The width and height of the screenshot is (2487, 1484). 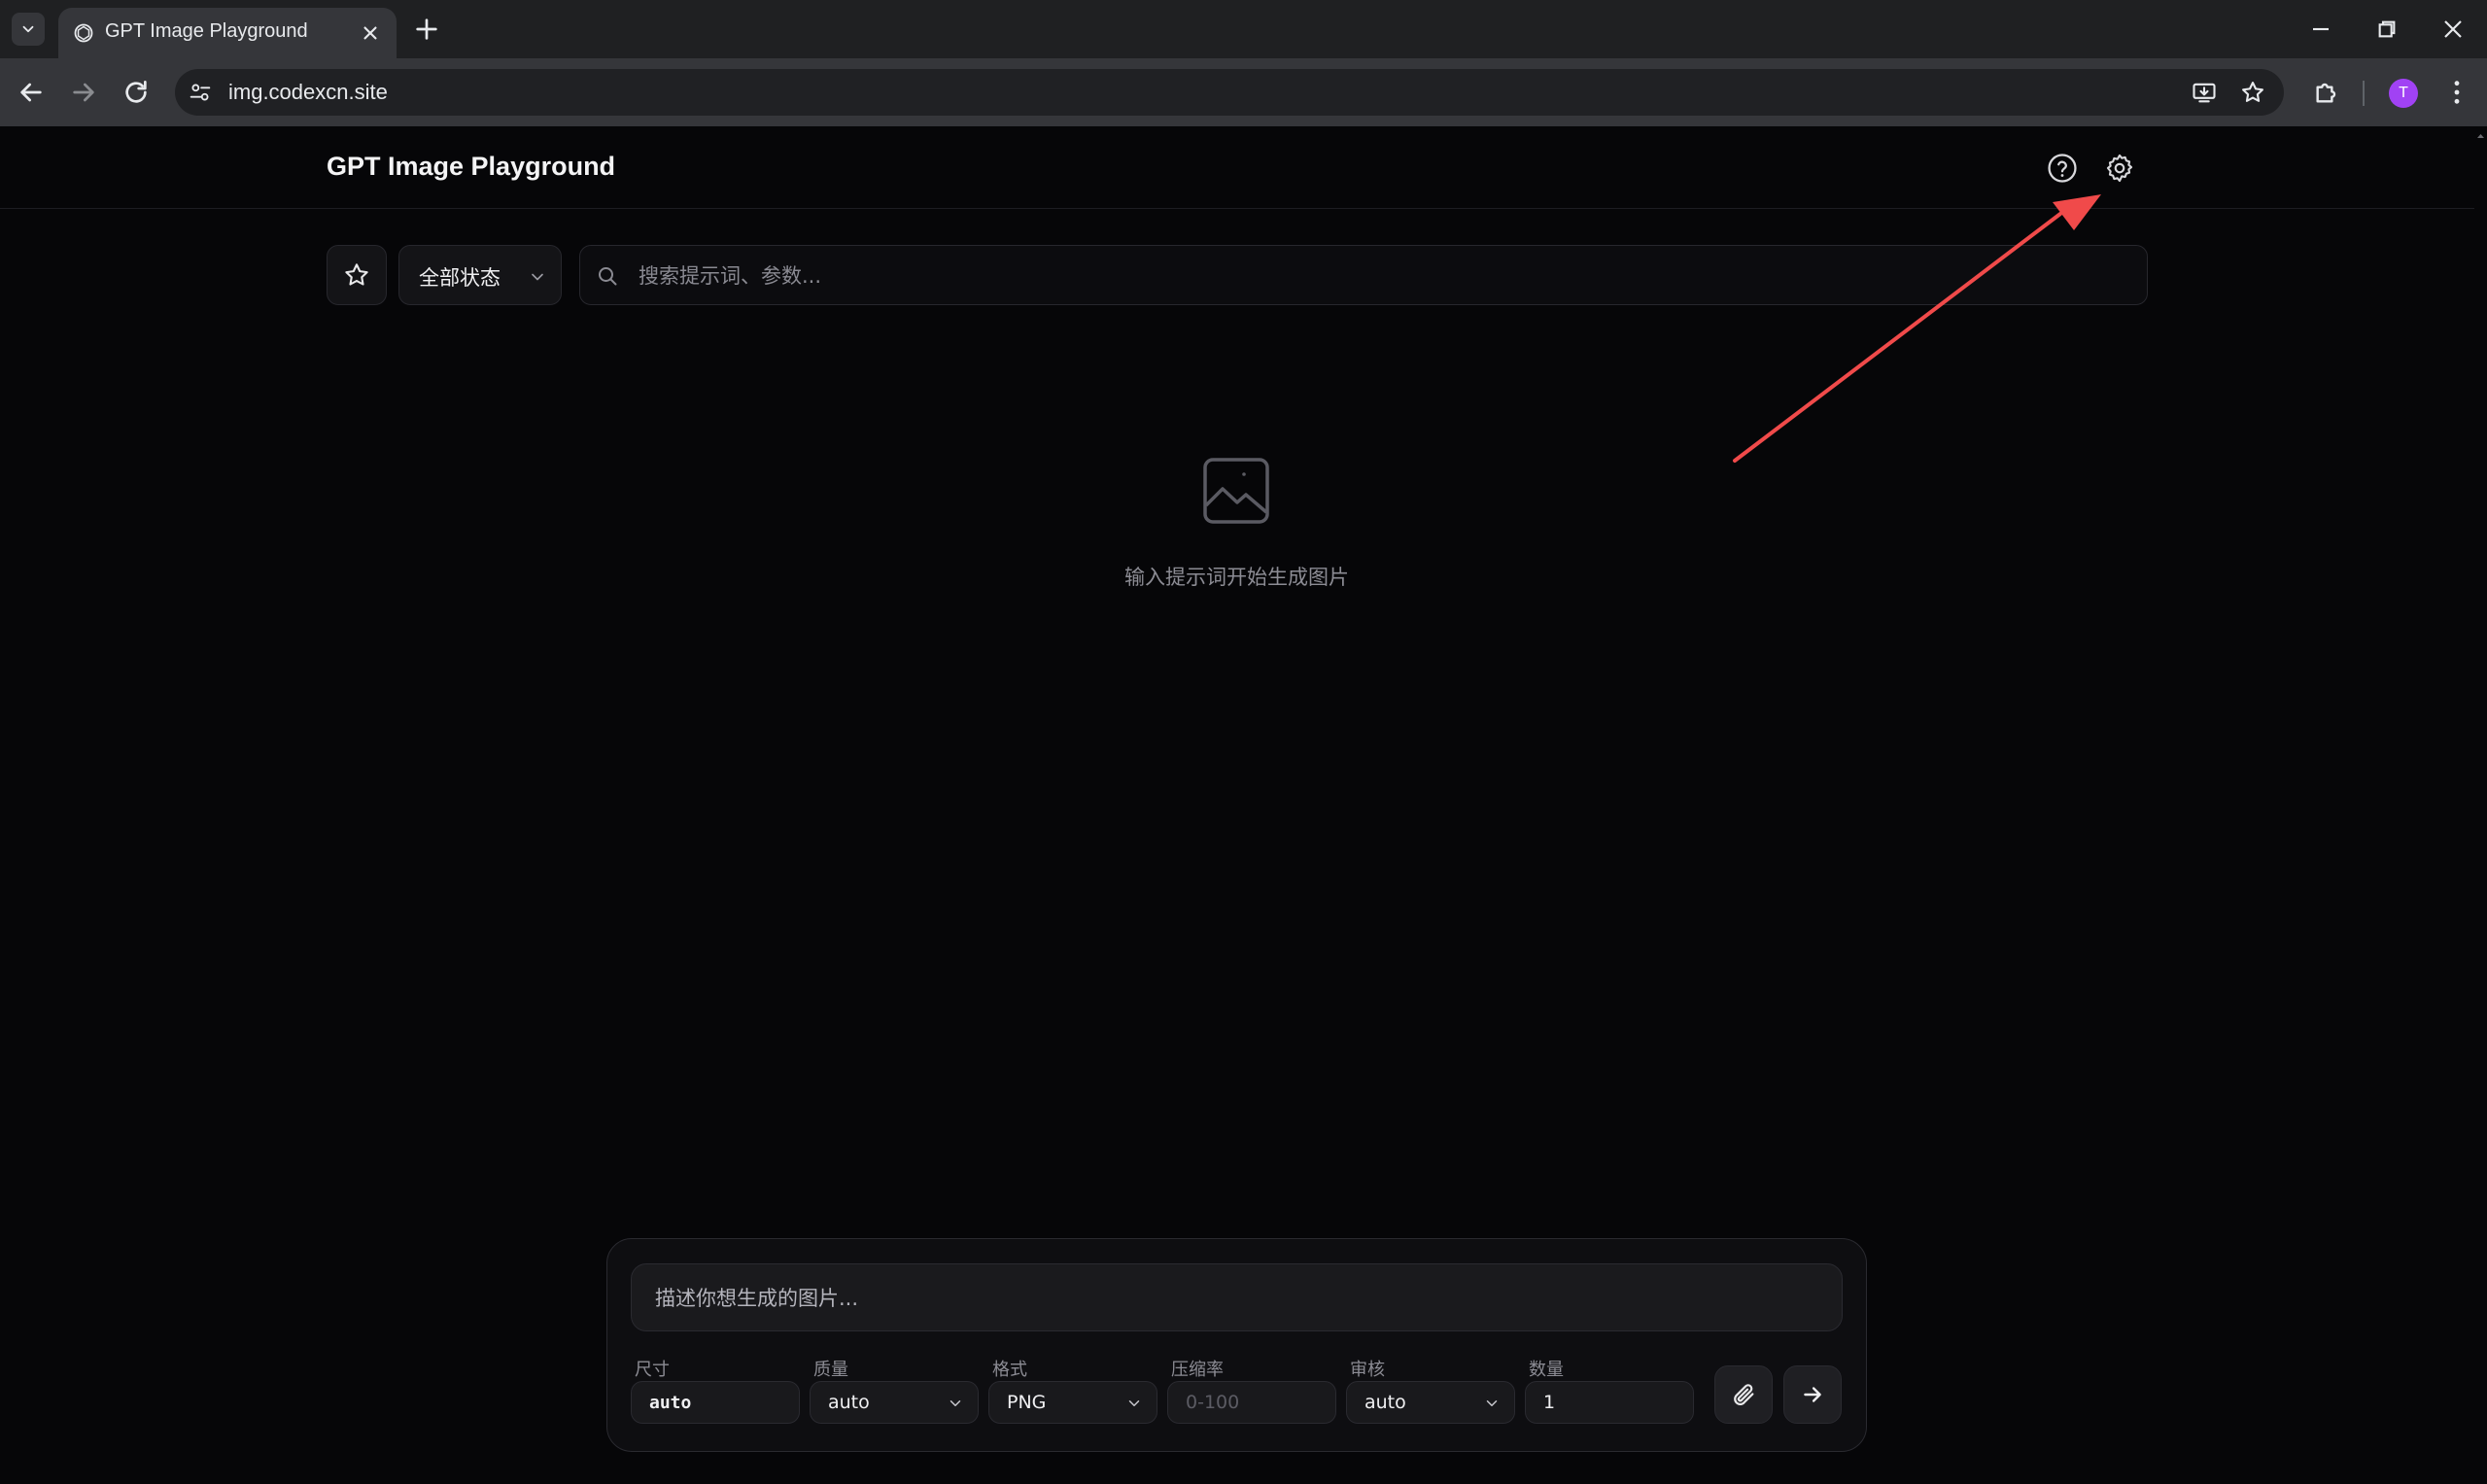 What do you see at coordinates (2119, 168) in the screenshot?
I see `settings-gear-icon` at bounding box center [2119, 168].